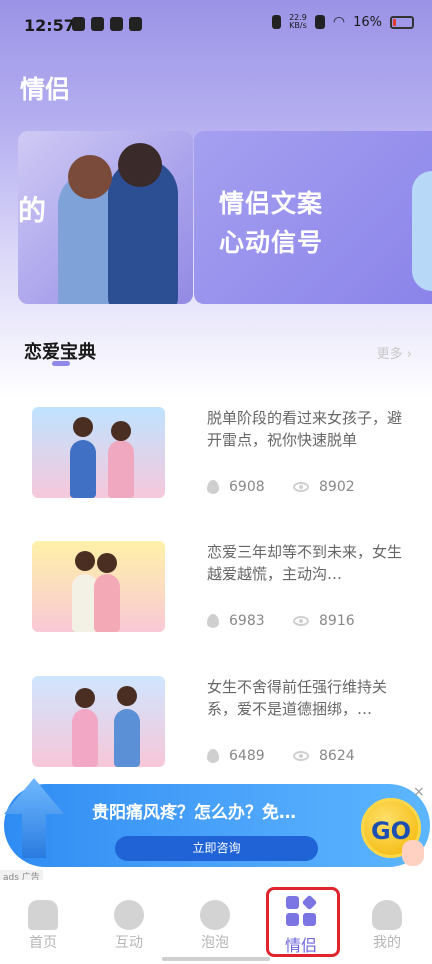 Image resolution: width=432 pixels, height=964 pixels. What do you see at coordinates (217, 826) in the screenshot?
I see `ad-banner: 贵阳痛风疼？怎么办？免… 立即咨询 GO ×` at bounding box center [217, 826].